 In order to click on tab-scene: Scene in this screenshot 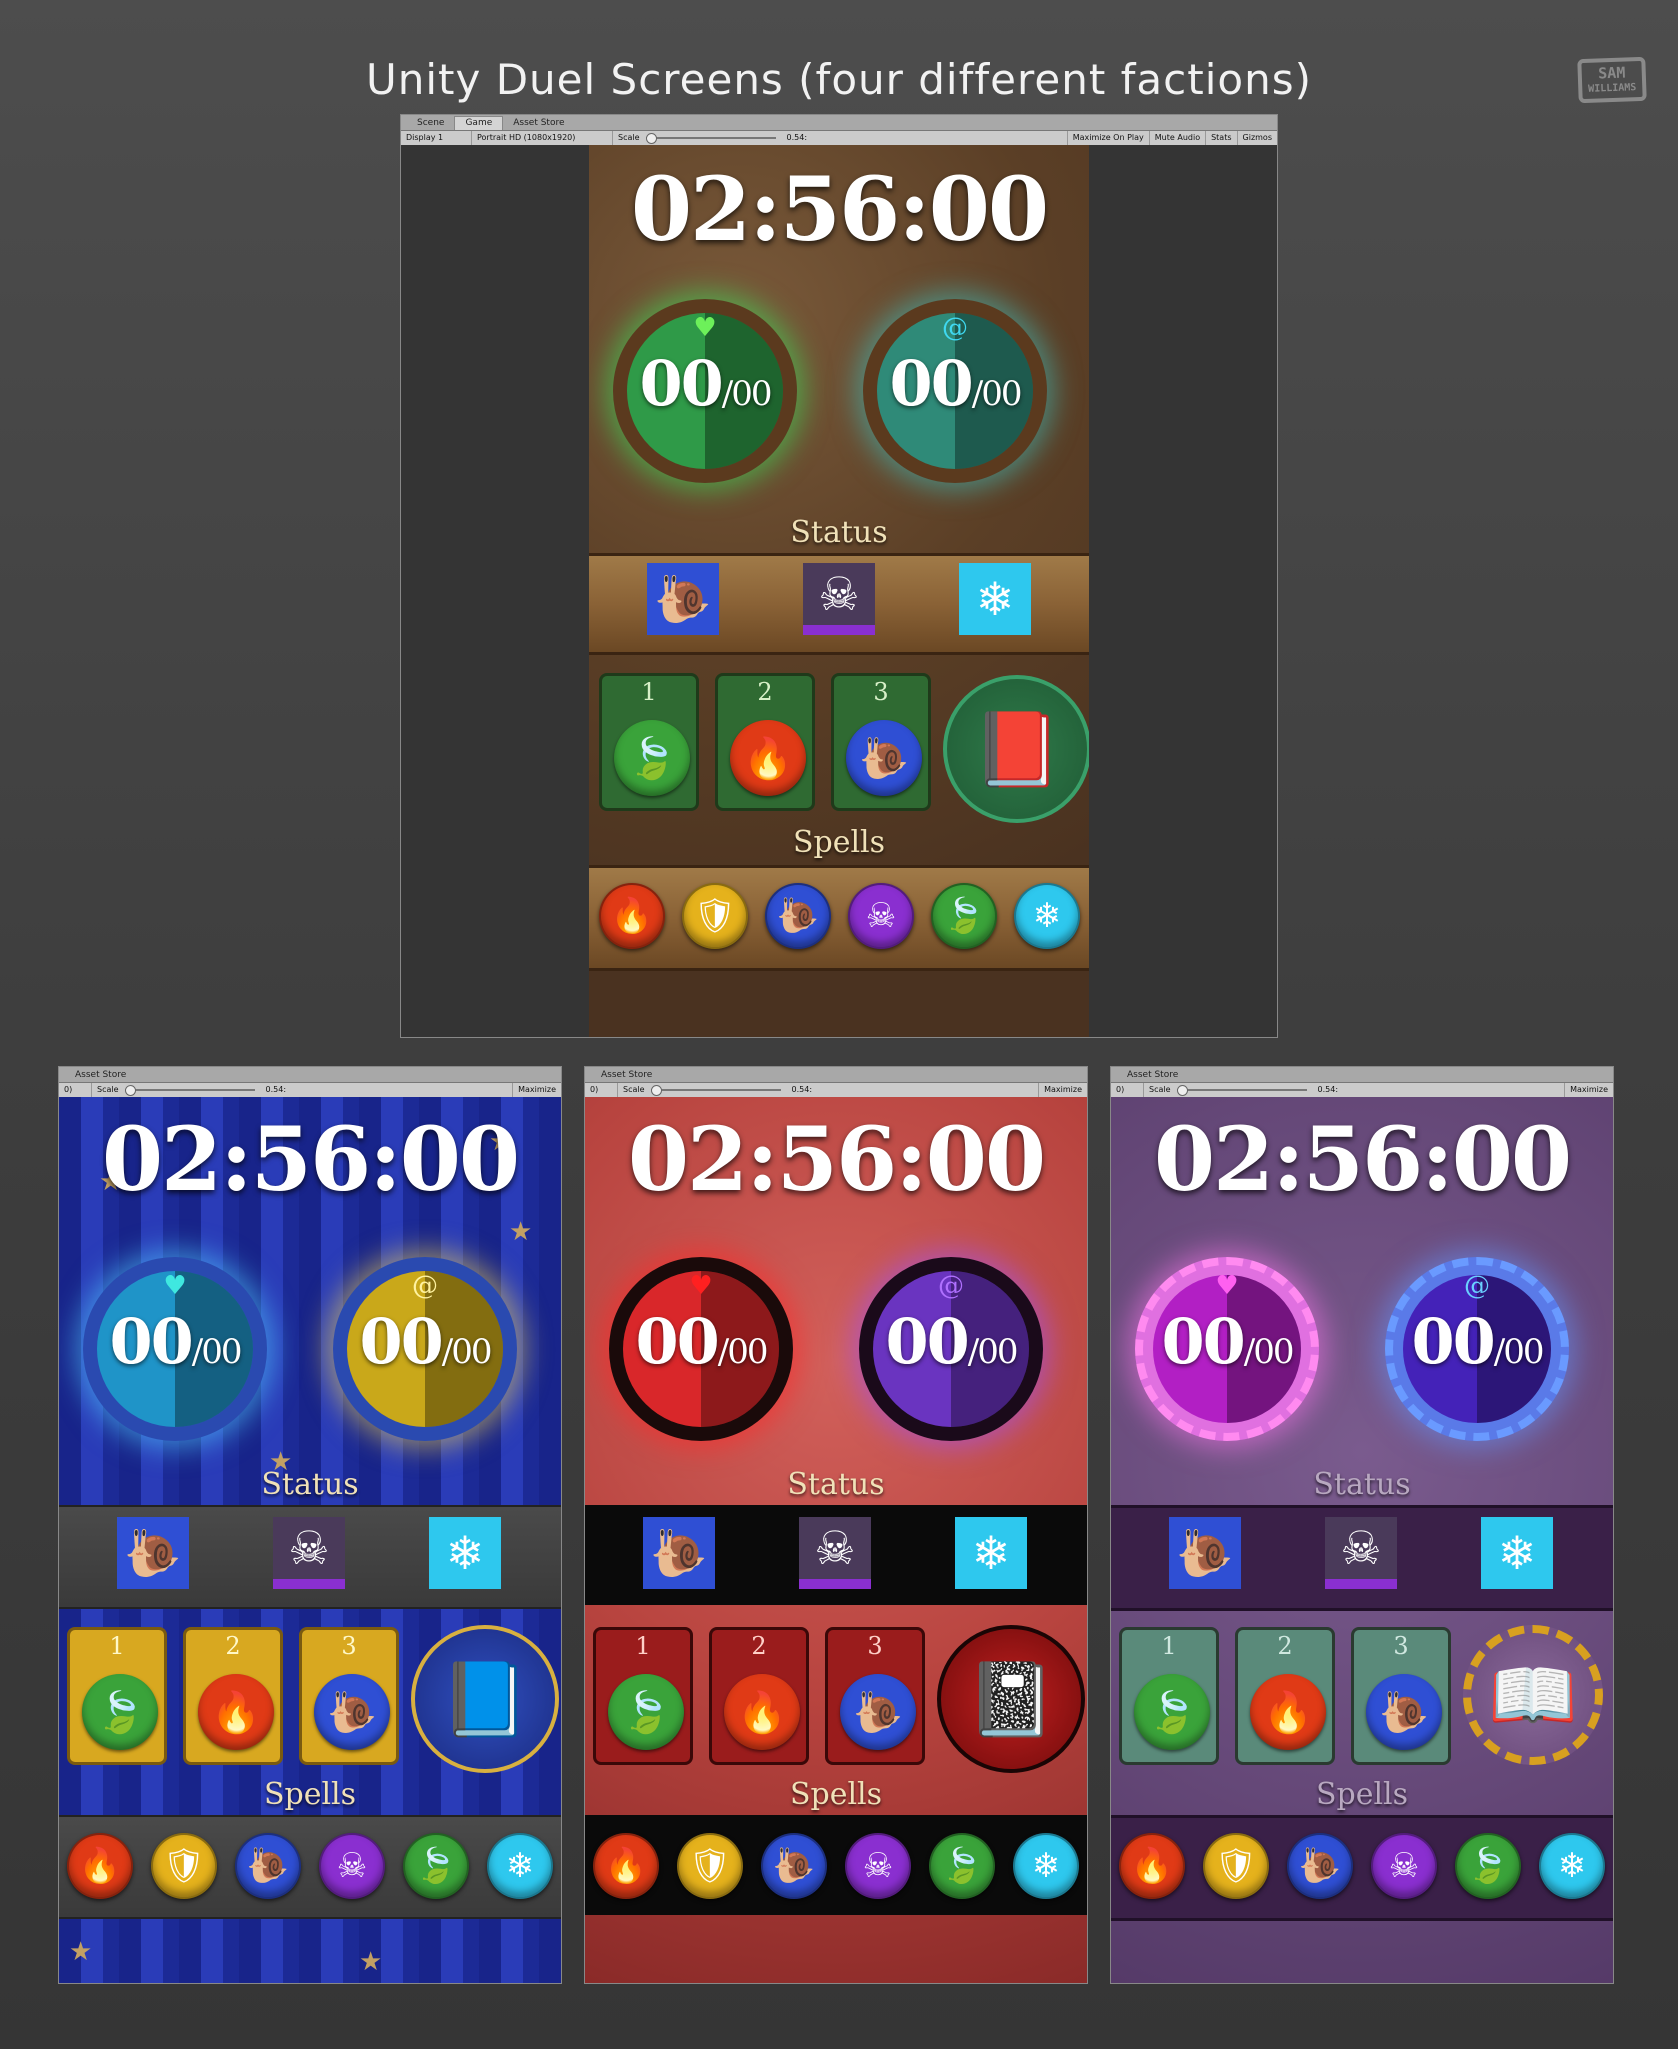, I will do `click(430, 123)`.